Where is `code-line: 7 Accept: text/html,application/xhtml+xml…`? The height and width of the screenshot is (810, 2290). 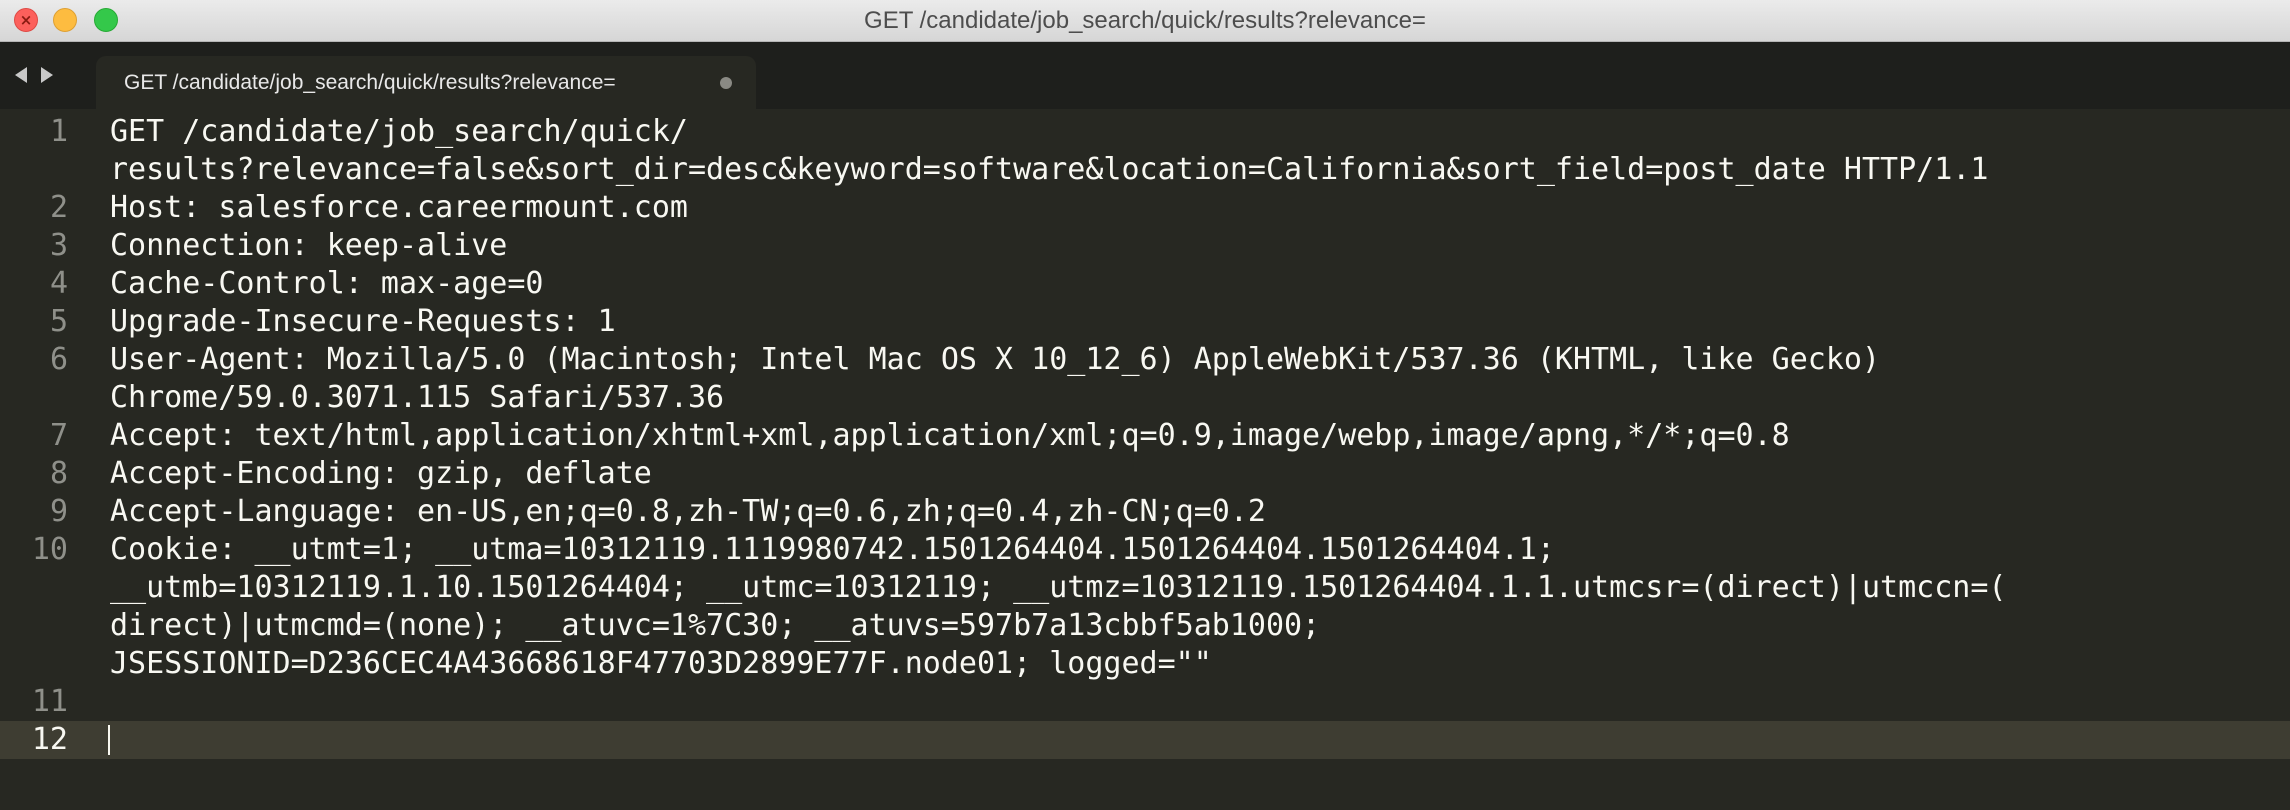 code-line: 7 Accept: text/html,application/xhtml+xml… is located at coordinates (1145, 436).